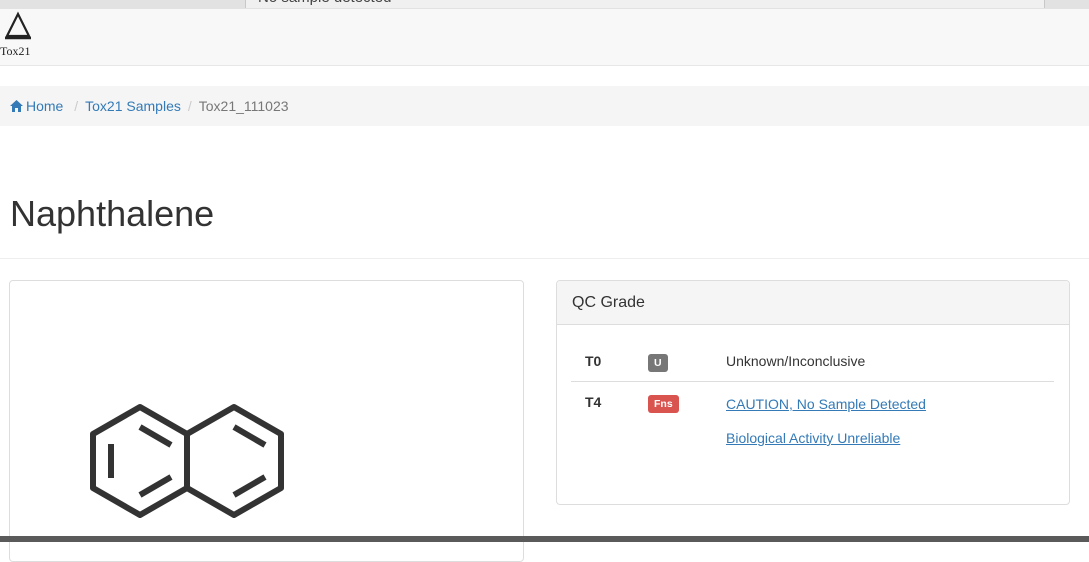  I want to click on caution-link: CAUTION, No Sample Detected, so click(890, 404).